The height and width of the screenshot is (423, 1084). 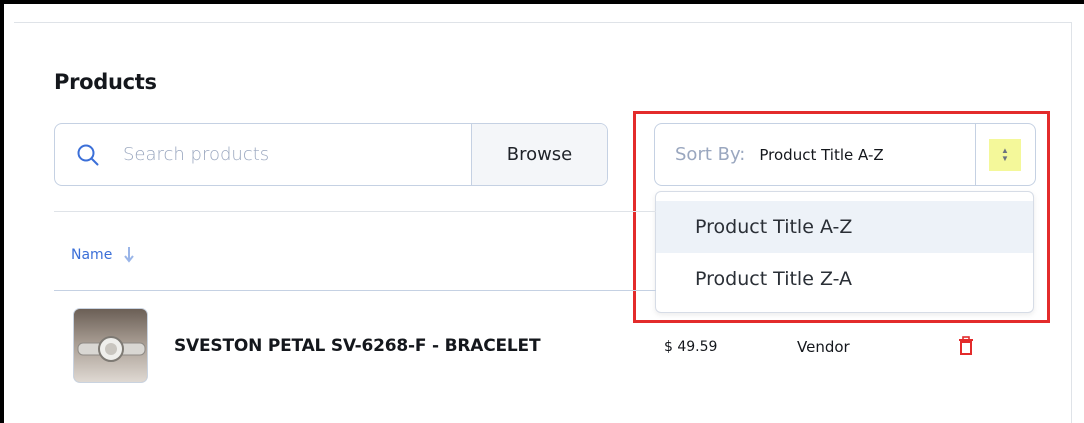 I want to click on search-icon, so click(x=88, y=155).